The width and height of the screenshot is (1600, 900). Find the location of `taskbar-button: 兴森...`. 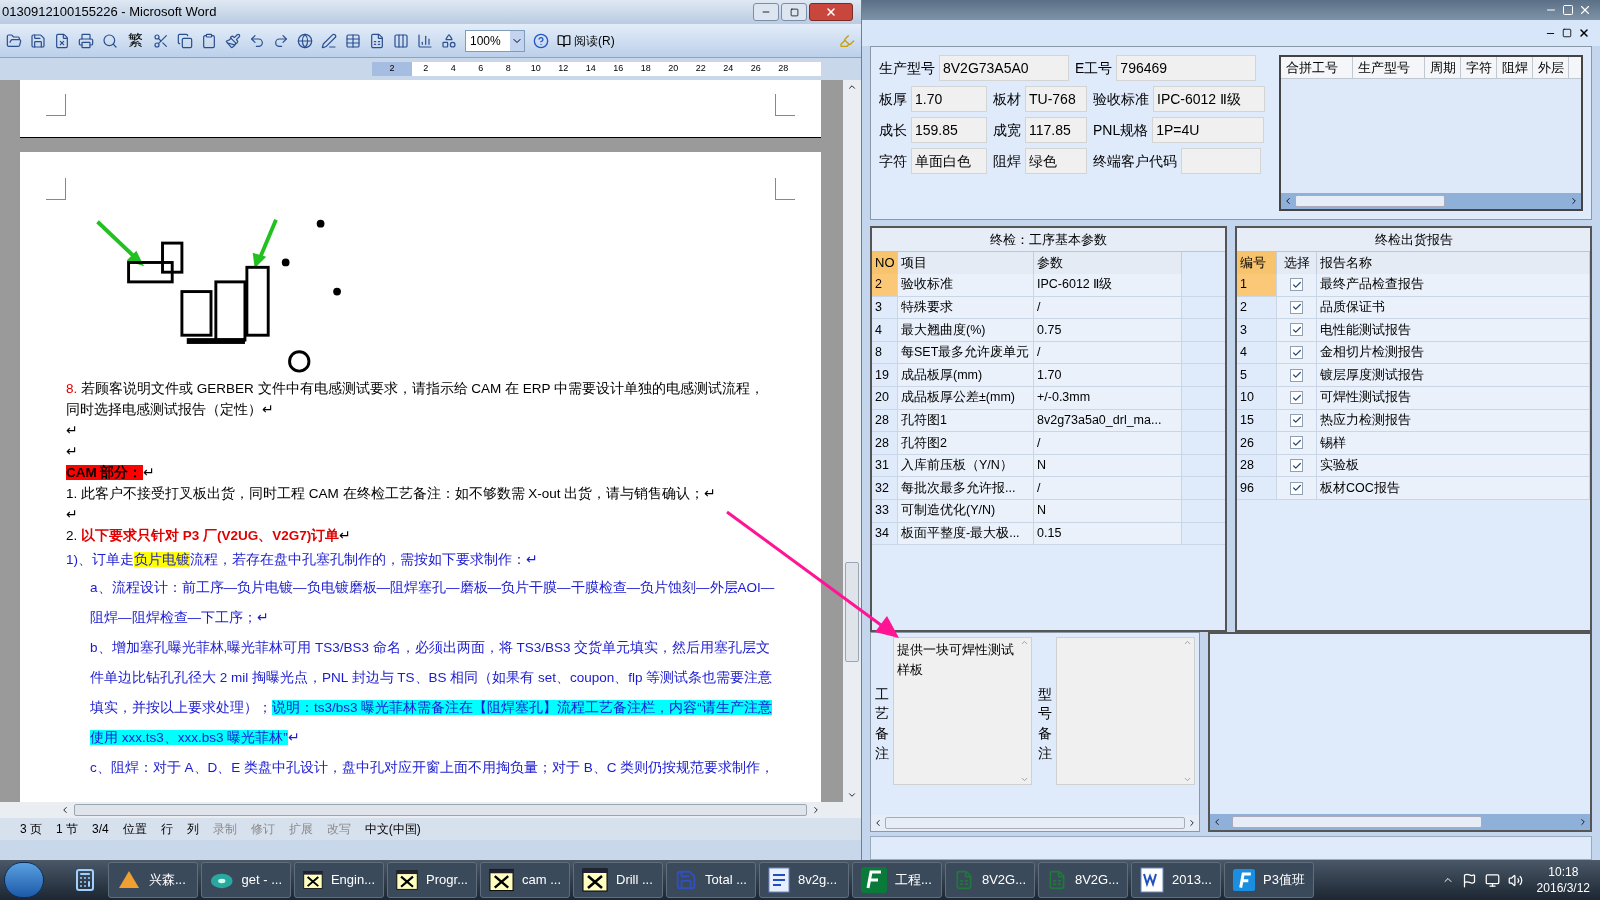

taskbar-button: 兴森... is located at coordinates (153, 880).